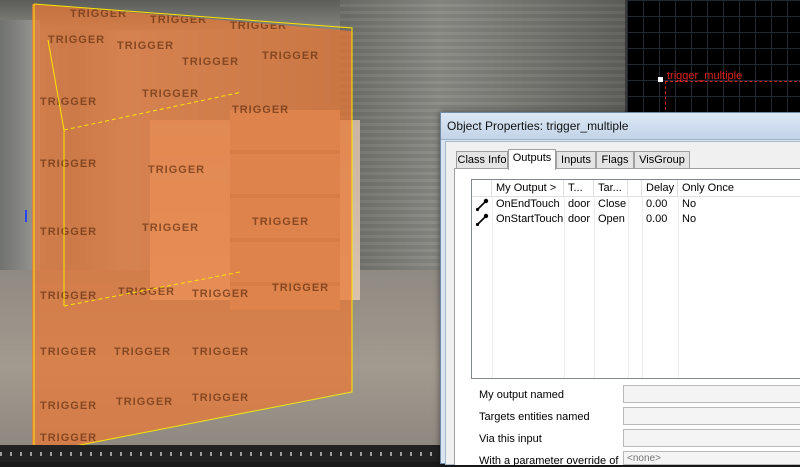  I want to click on targets-entities-named-label: Targets entities named, so click(534, 417).